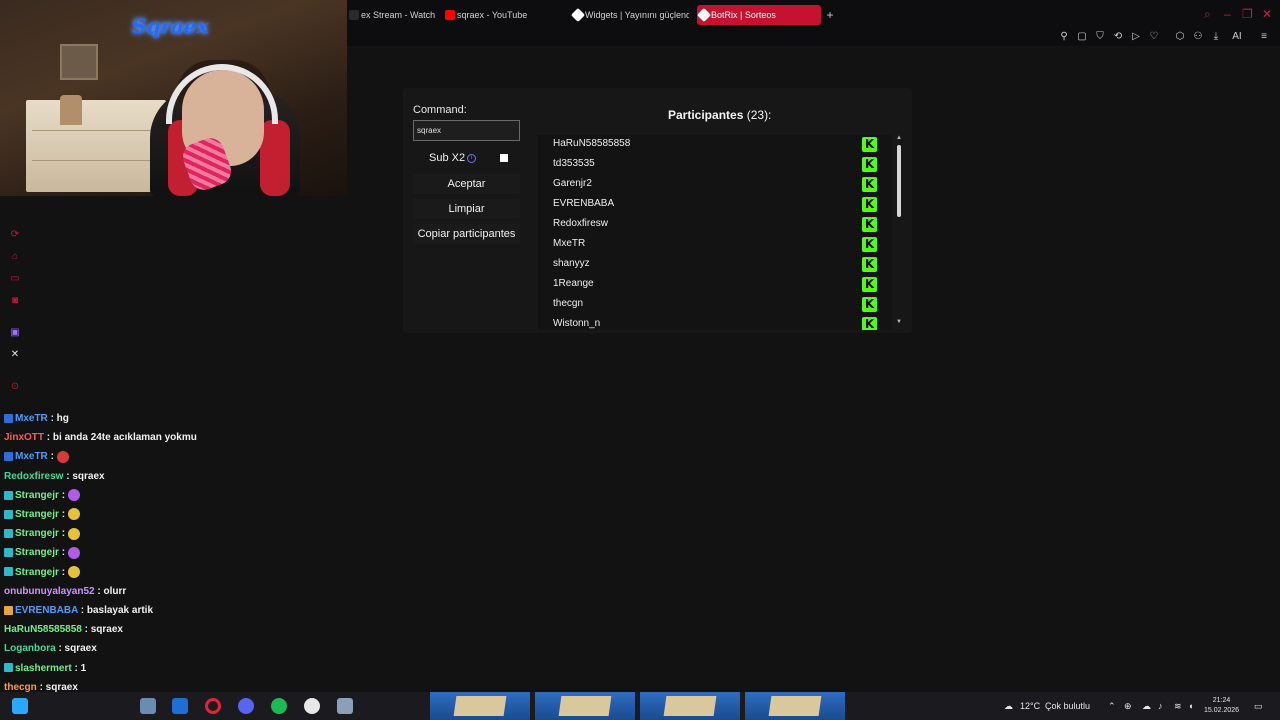  Describe the element at coordinates (30, 648) in the screenshot. I see `chat-username: Loganbora` at that location.